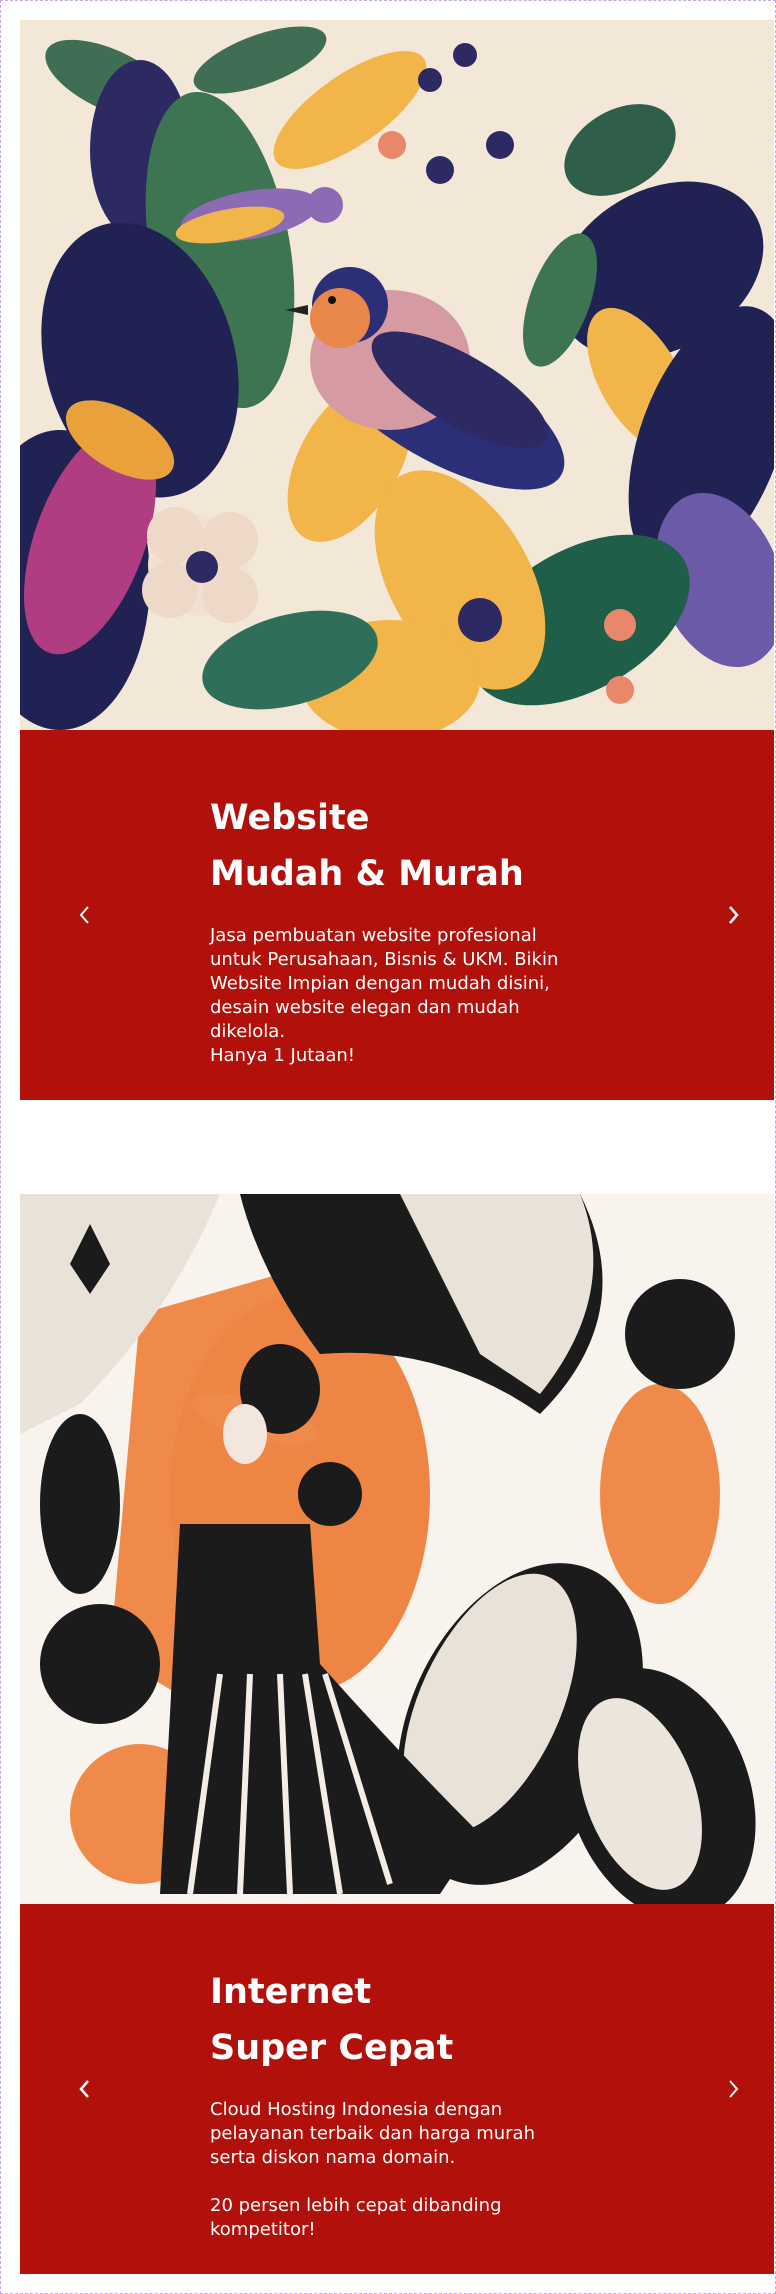  I want to click on slide-title: Internet Super Cepat, so click(400, 2020).